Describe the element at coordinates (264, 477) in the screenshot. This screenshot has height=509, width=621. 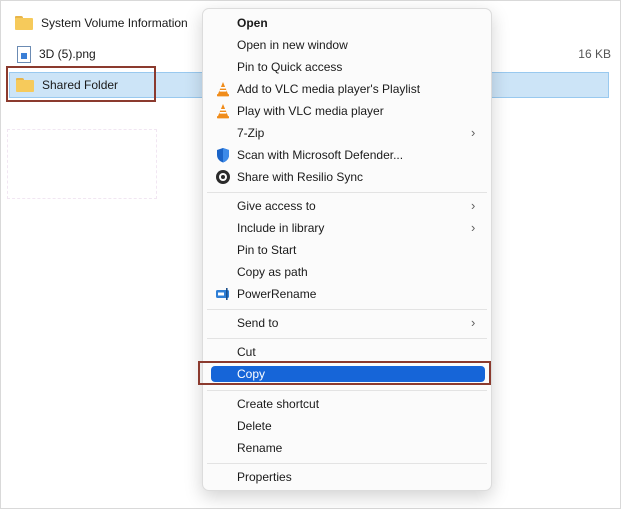
I see `menu-item-label: Properties` at that location.